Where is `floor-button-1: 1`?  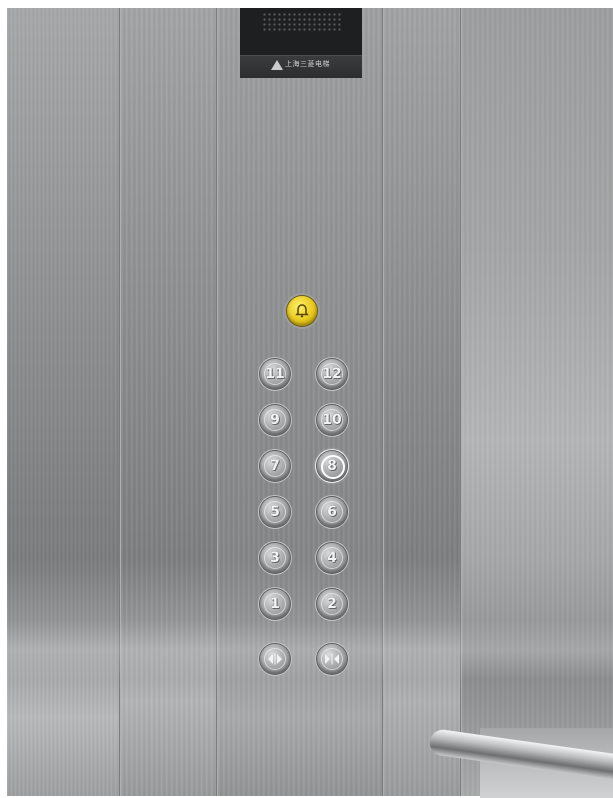
floor-button-1: 1 is located at coordinates (275, 604).